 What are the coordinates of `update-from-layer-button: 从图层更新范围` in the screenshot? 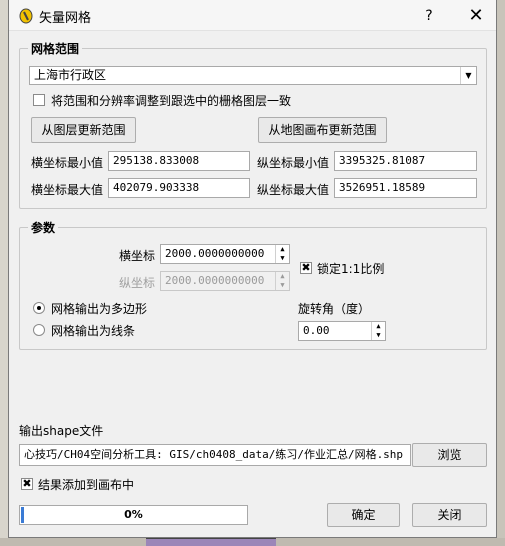 It's located at (83, 130).